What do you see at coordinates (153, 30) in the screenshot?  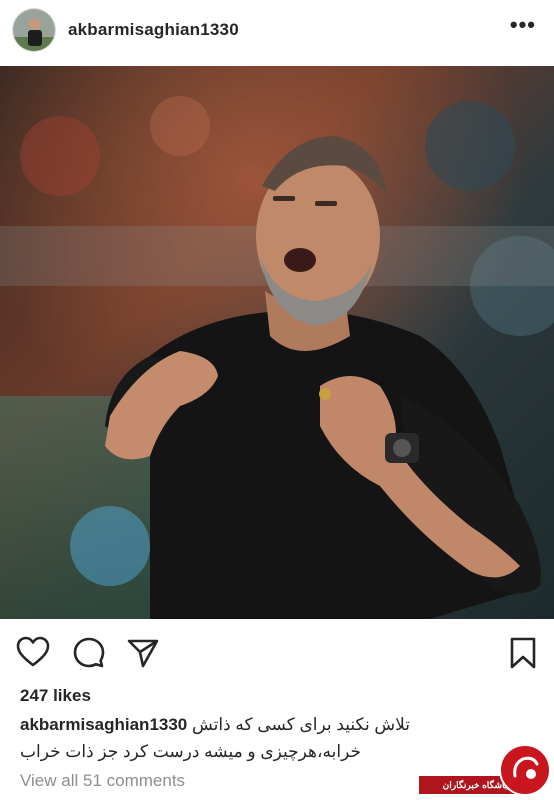 I see `post-username: akbarmisaghian1330` at bounding box center [153, 30].